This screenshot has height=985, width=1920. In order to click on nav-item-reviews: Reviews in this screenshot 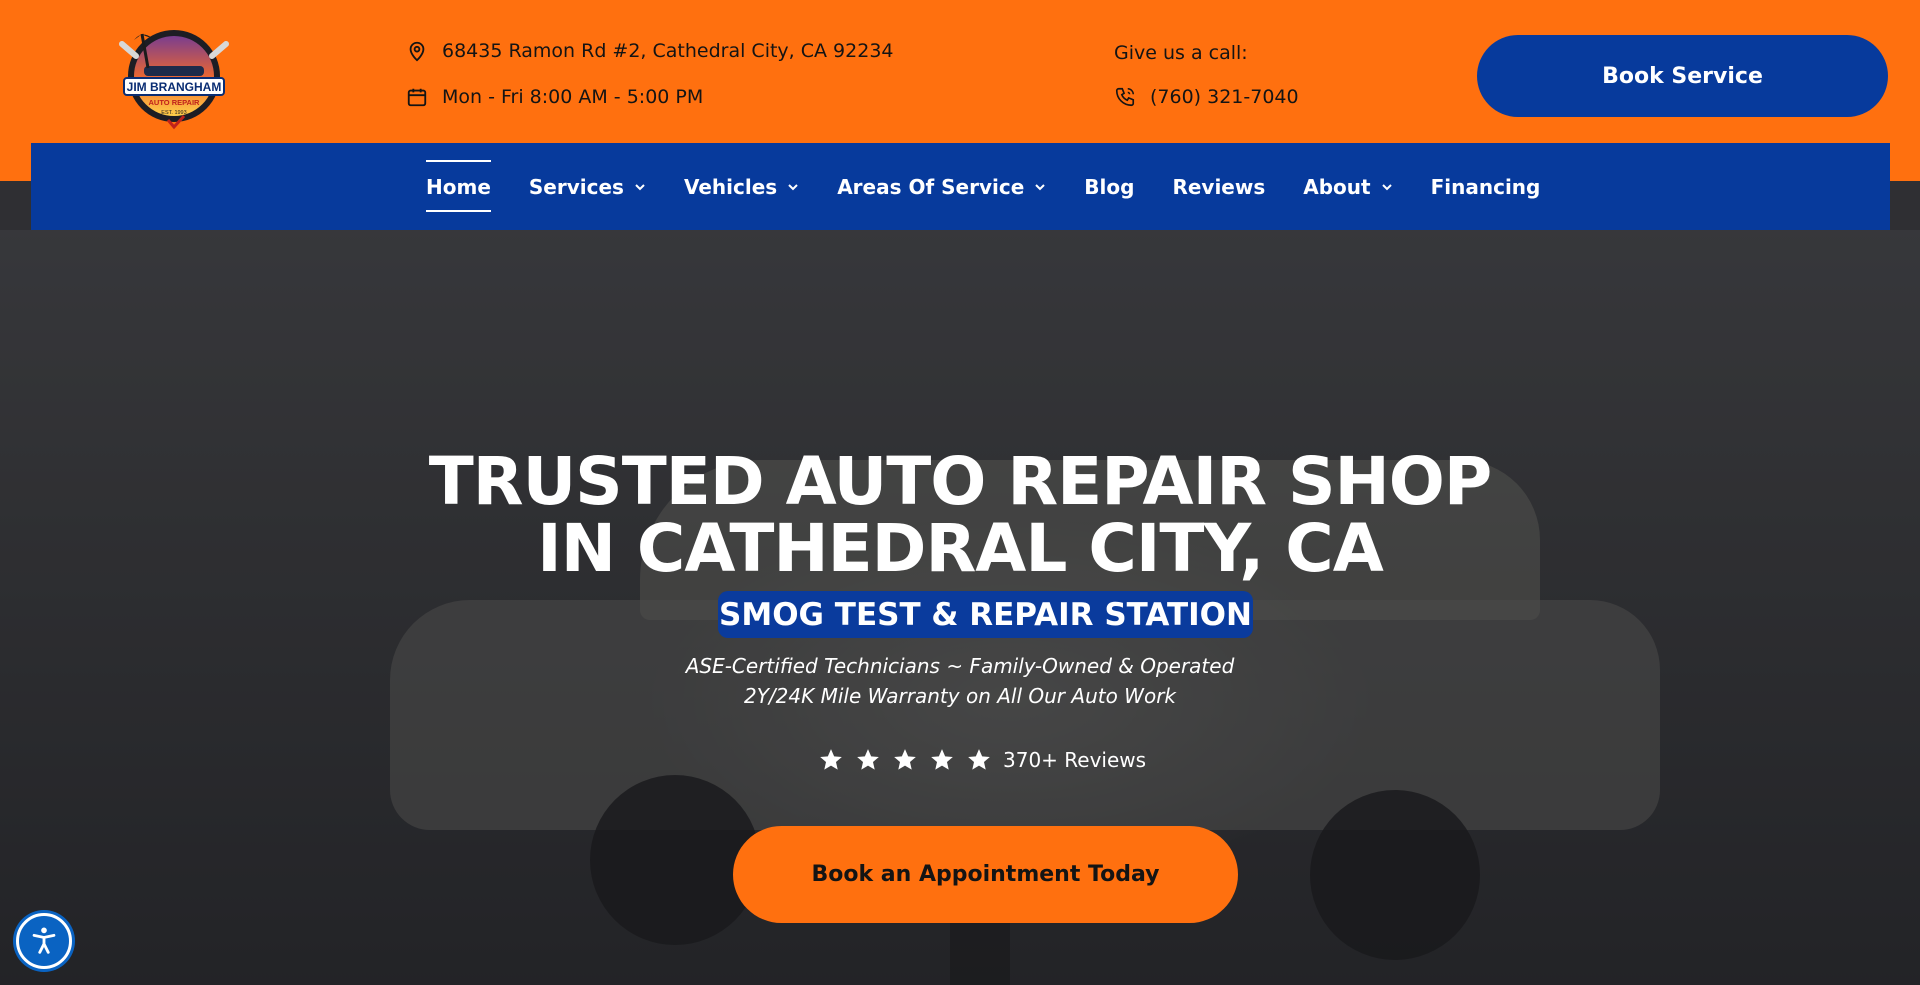, I will do `click(1218, 187)`.